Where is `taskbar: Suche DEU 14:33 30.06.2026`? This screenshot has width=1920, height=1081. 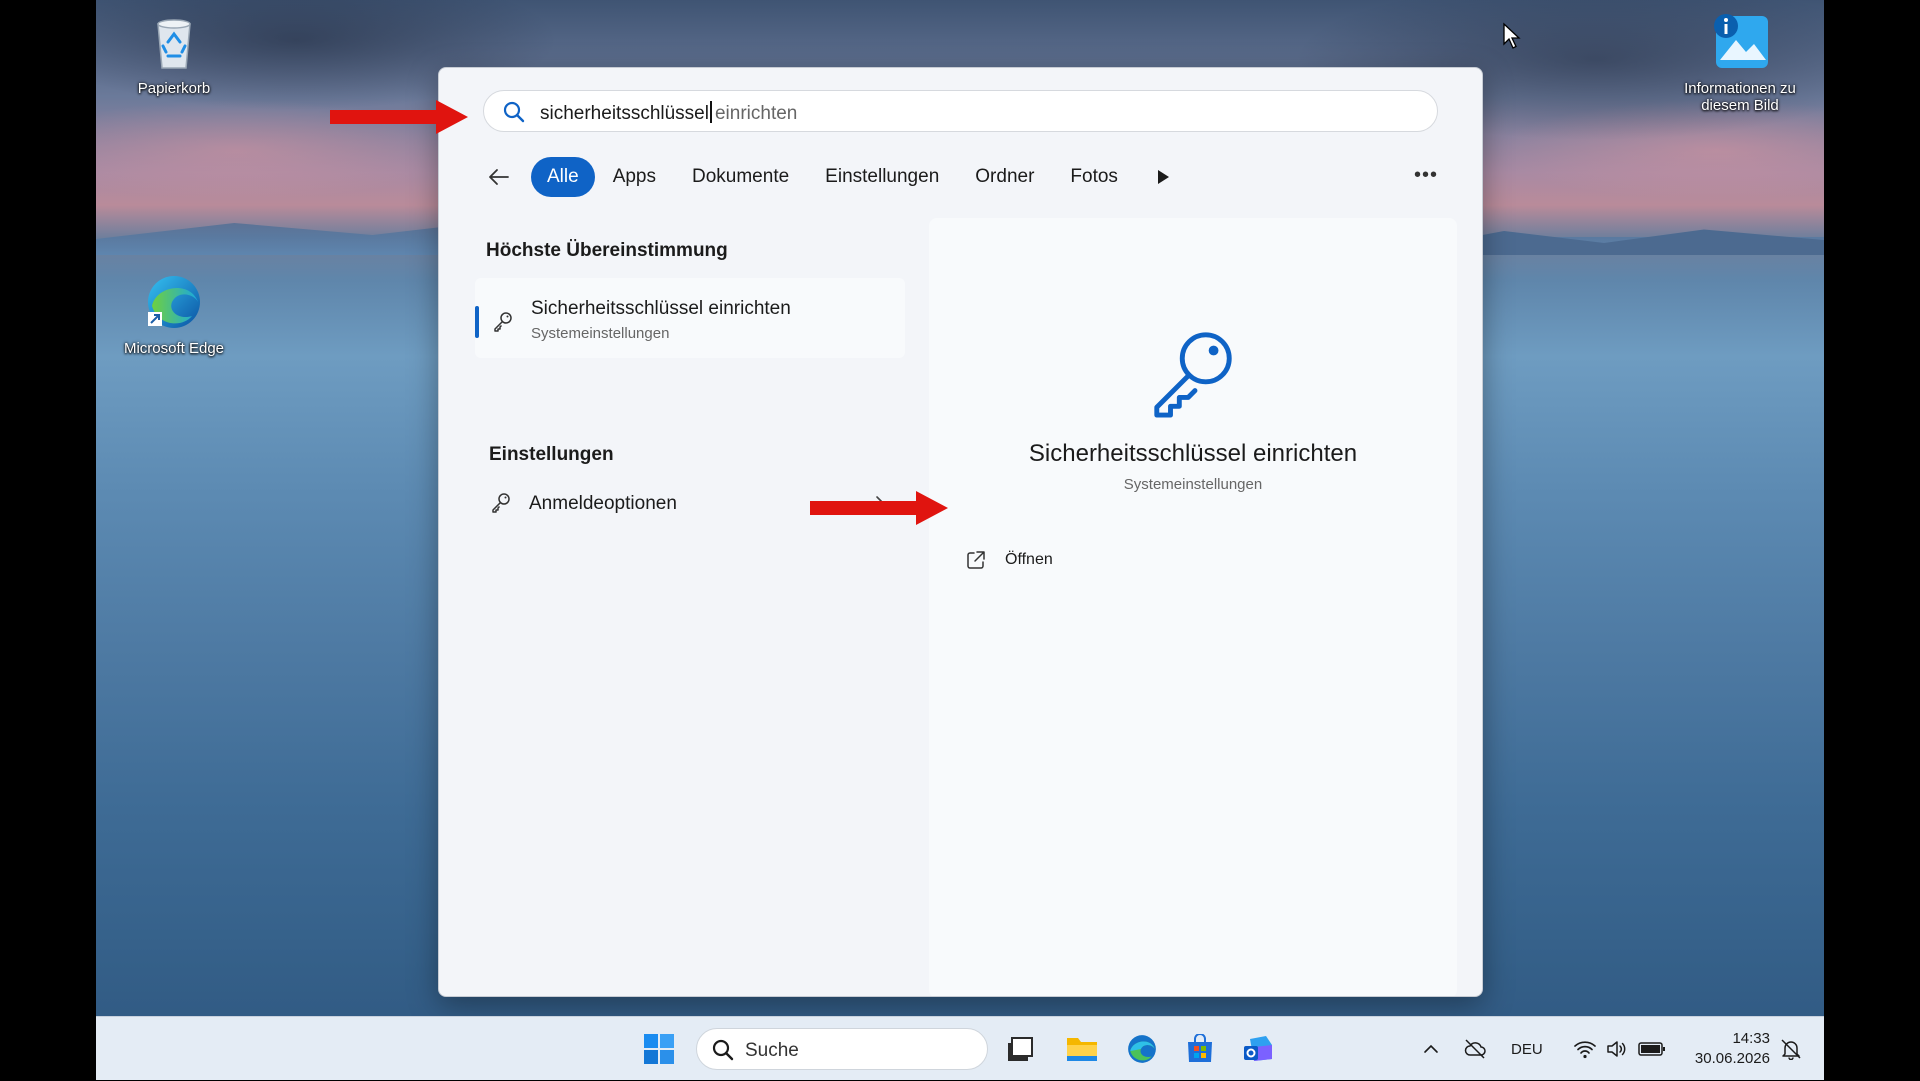
taskbar: Suche DEU 14:33 30.06.2026 is located at coordinates (960, 1048).